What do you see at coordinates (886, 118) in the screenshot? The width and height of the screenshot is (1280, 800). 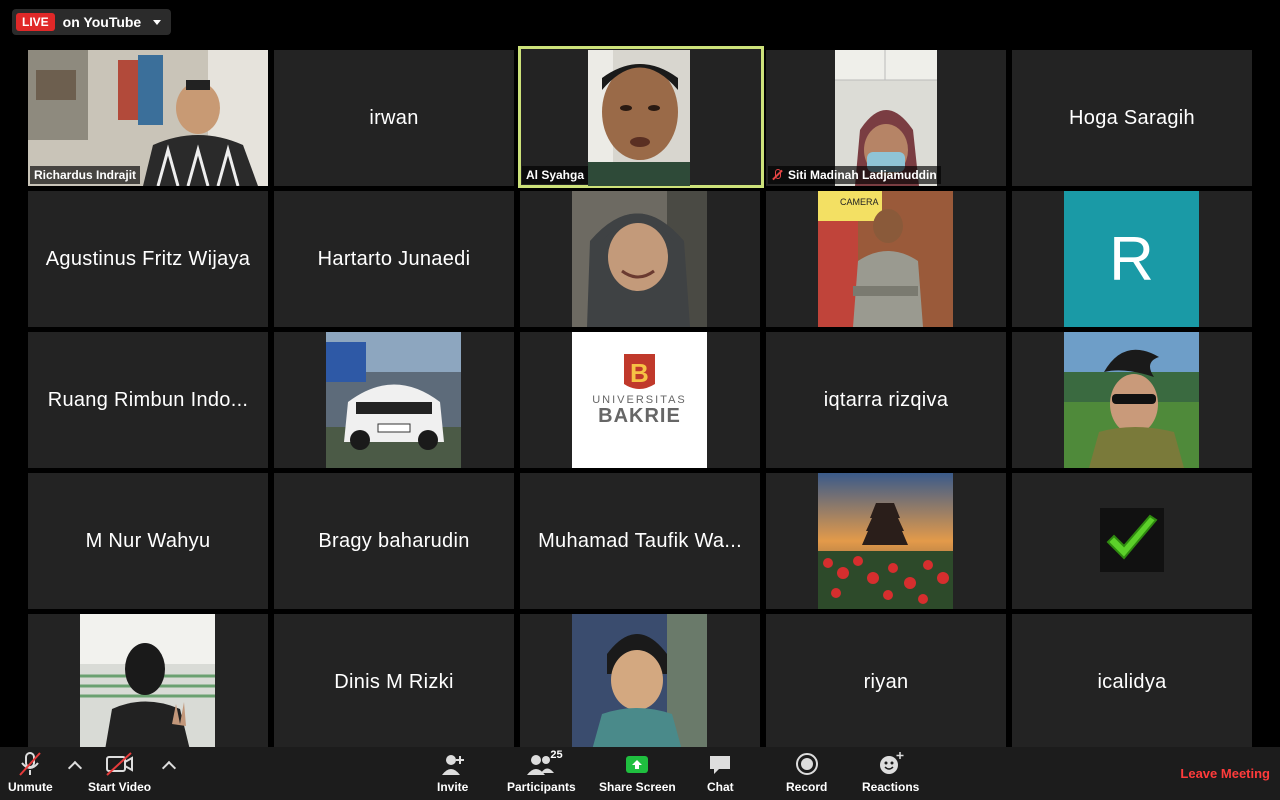 I see `participant-tile: Siti Madinah Ladjamuddin` at bounding box center [886, 118].